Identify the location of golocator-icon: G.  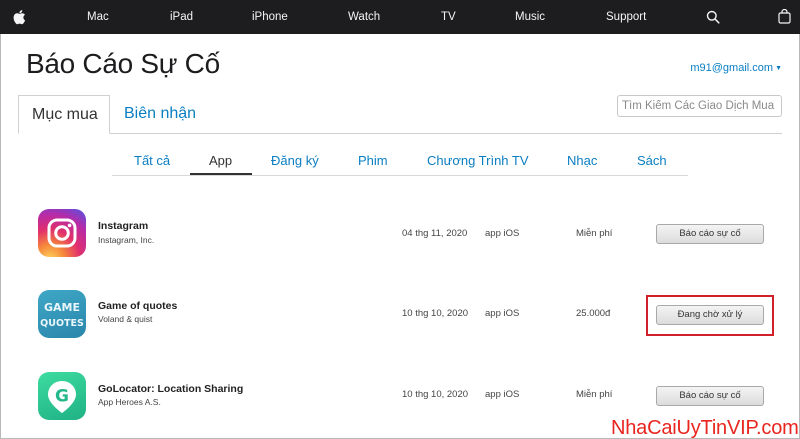
(62, 396).